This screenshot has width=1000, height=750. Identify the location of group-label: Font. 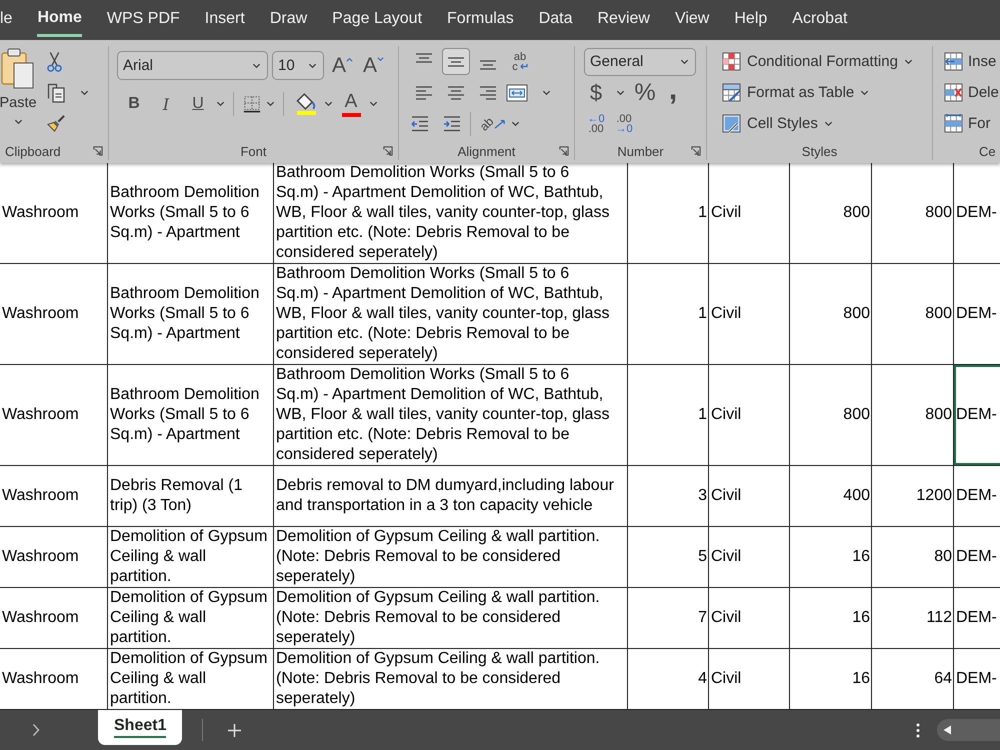
(253, 151).